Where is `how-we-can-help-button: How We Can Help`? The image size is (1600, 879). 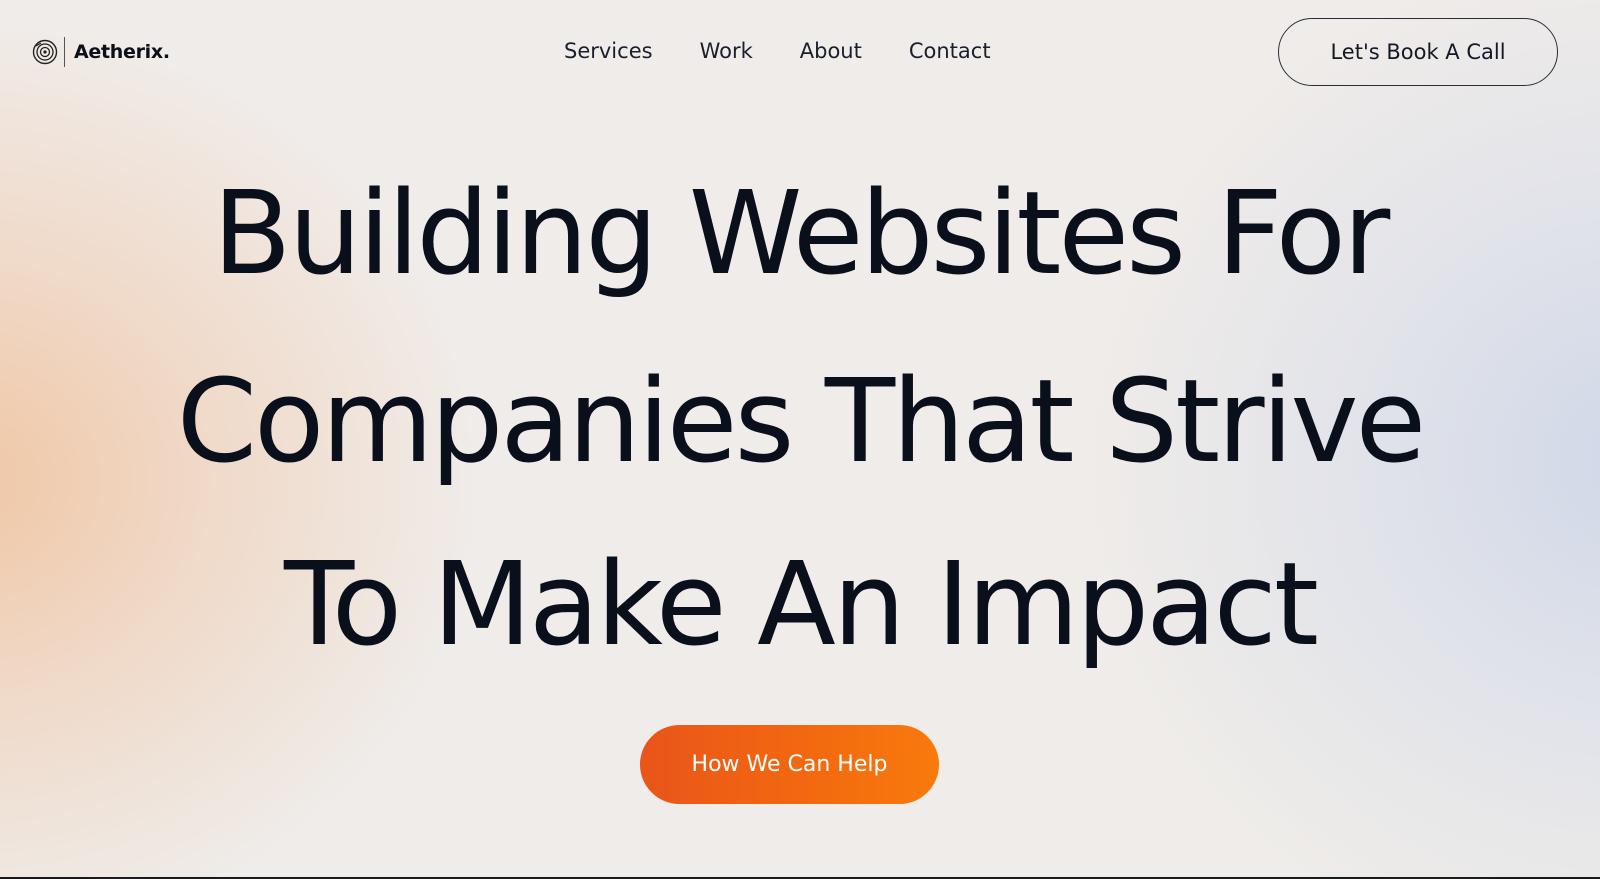 how-we-can-help-button: How We Can Help is located at coordinates (789, 764).